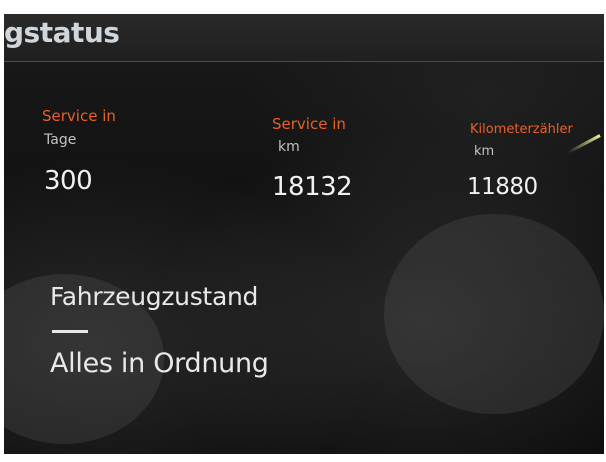  What do you see at coordinates (584, 144) in the screenshot?
I see `light-glare` at bounding box center [584, 144].